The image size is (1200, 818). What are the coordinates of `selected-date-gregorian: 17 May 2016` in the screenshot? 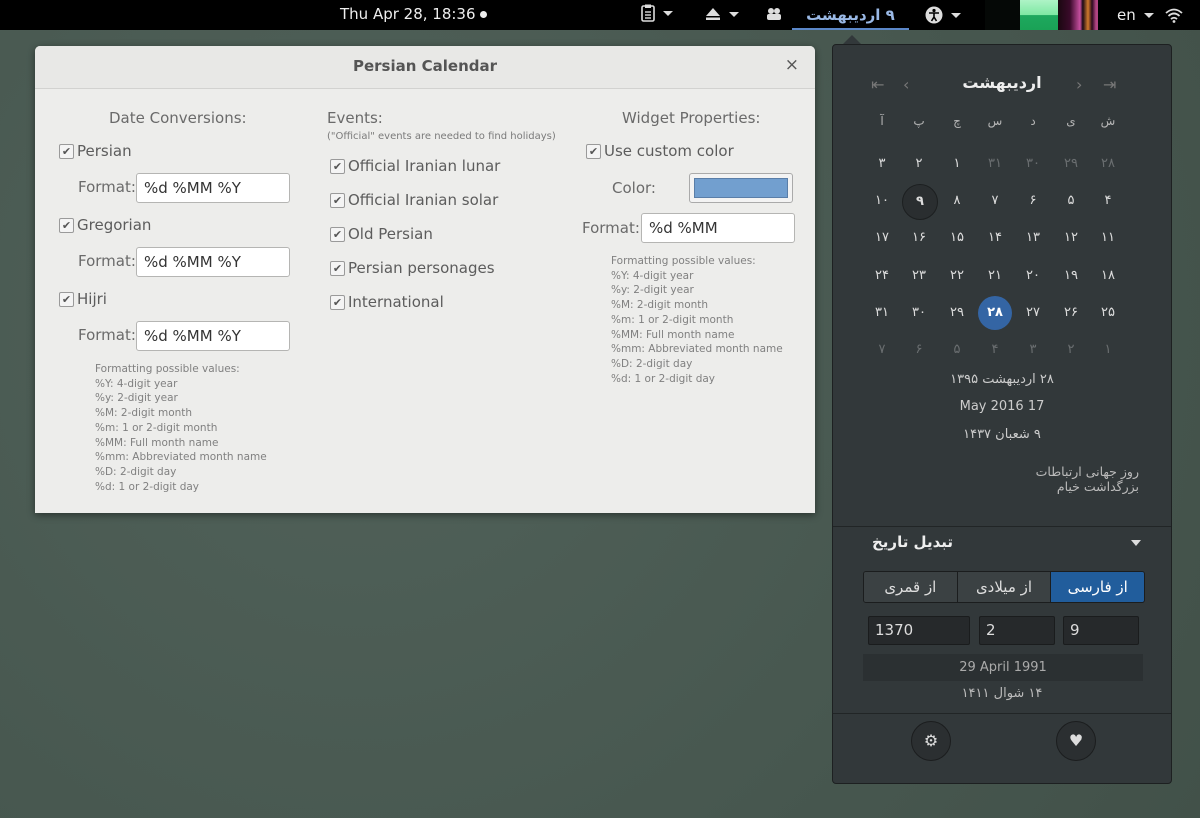 It's located at (1002, 406).